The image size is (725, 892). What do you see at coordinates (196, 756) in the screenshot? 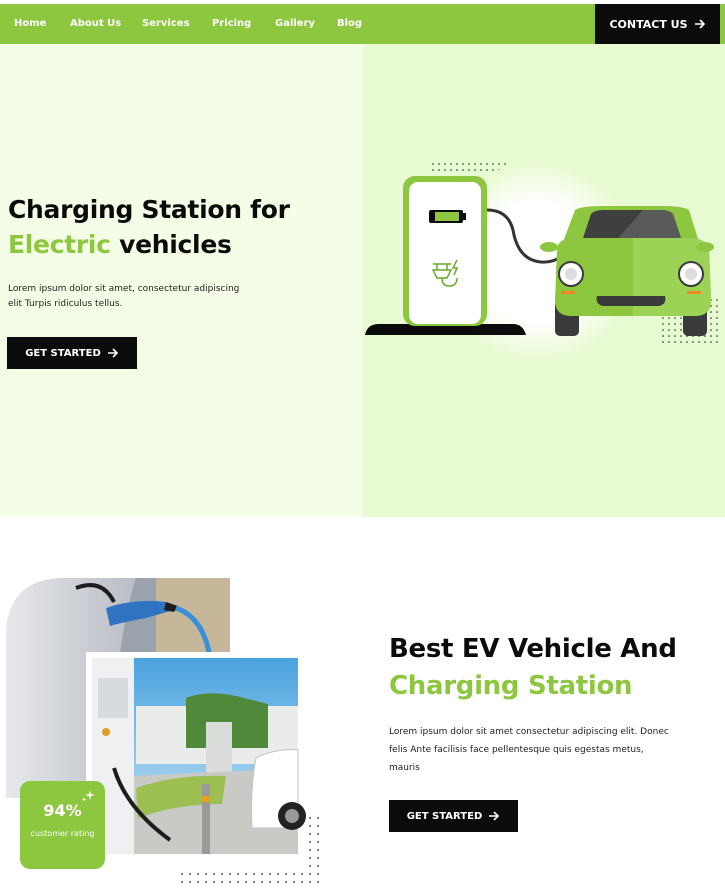
I see `charging-station-photo` at bounding box center [196, 756].